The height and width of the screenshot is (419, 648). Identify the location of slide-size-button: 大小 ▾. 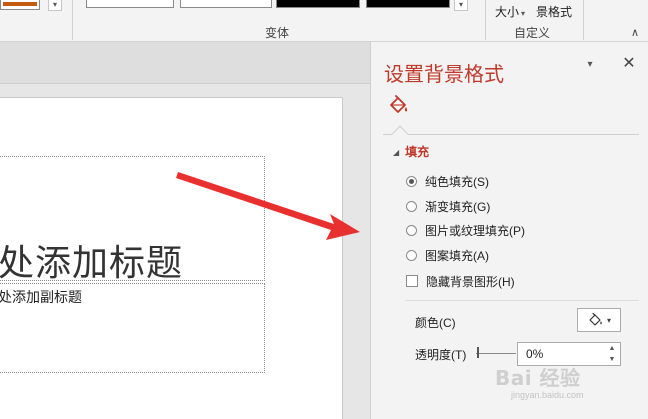
(510, 11).